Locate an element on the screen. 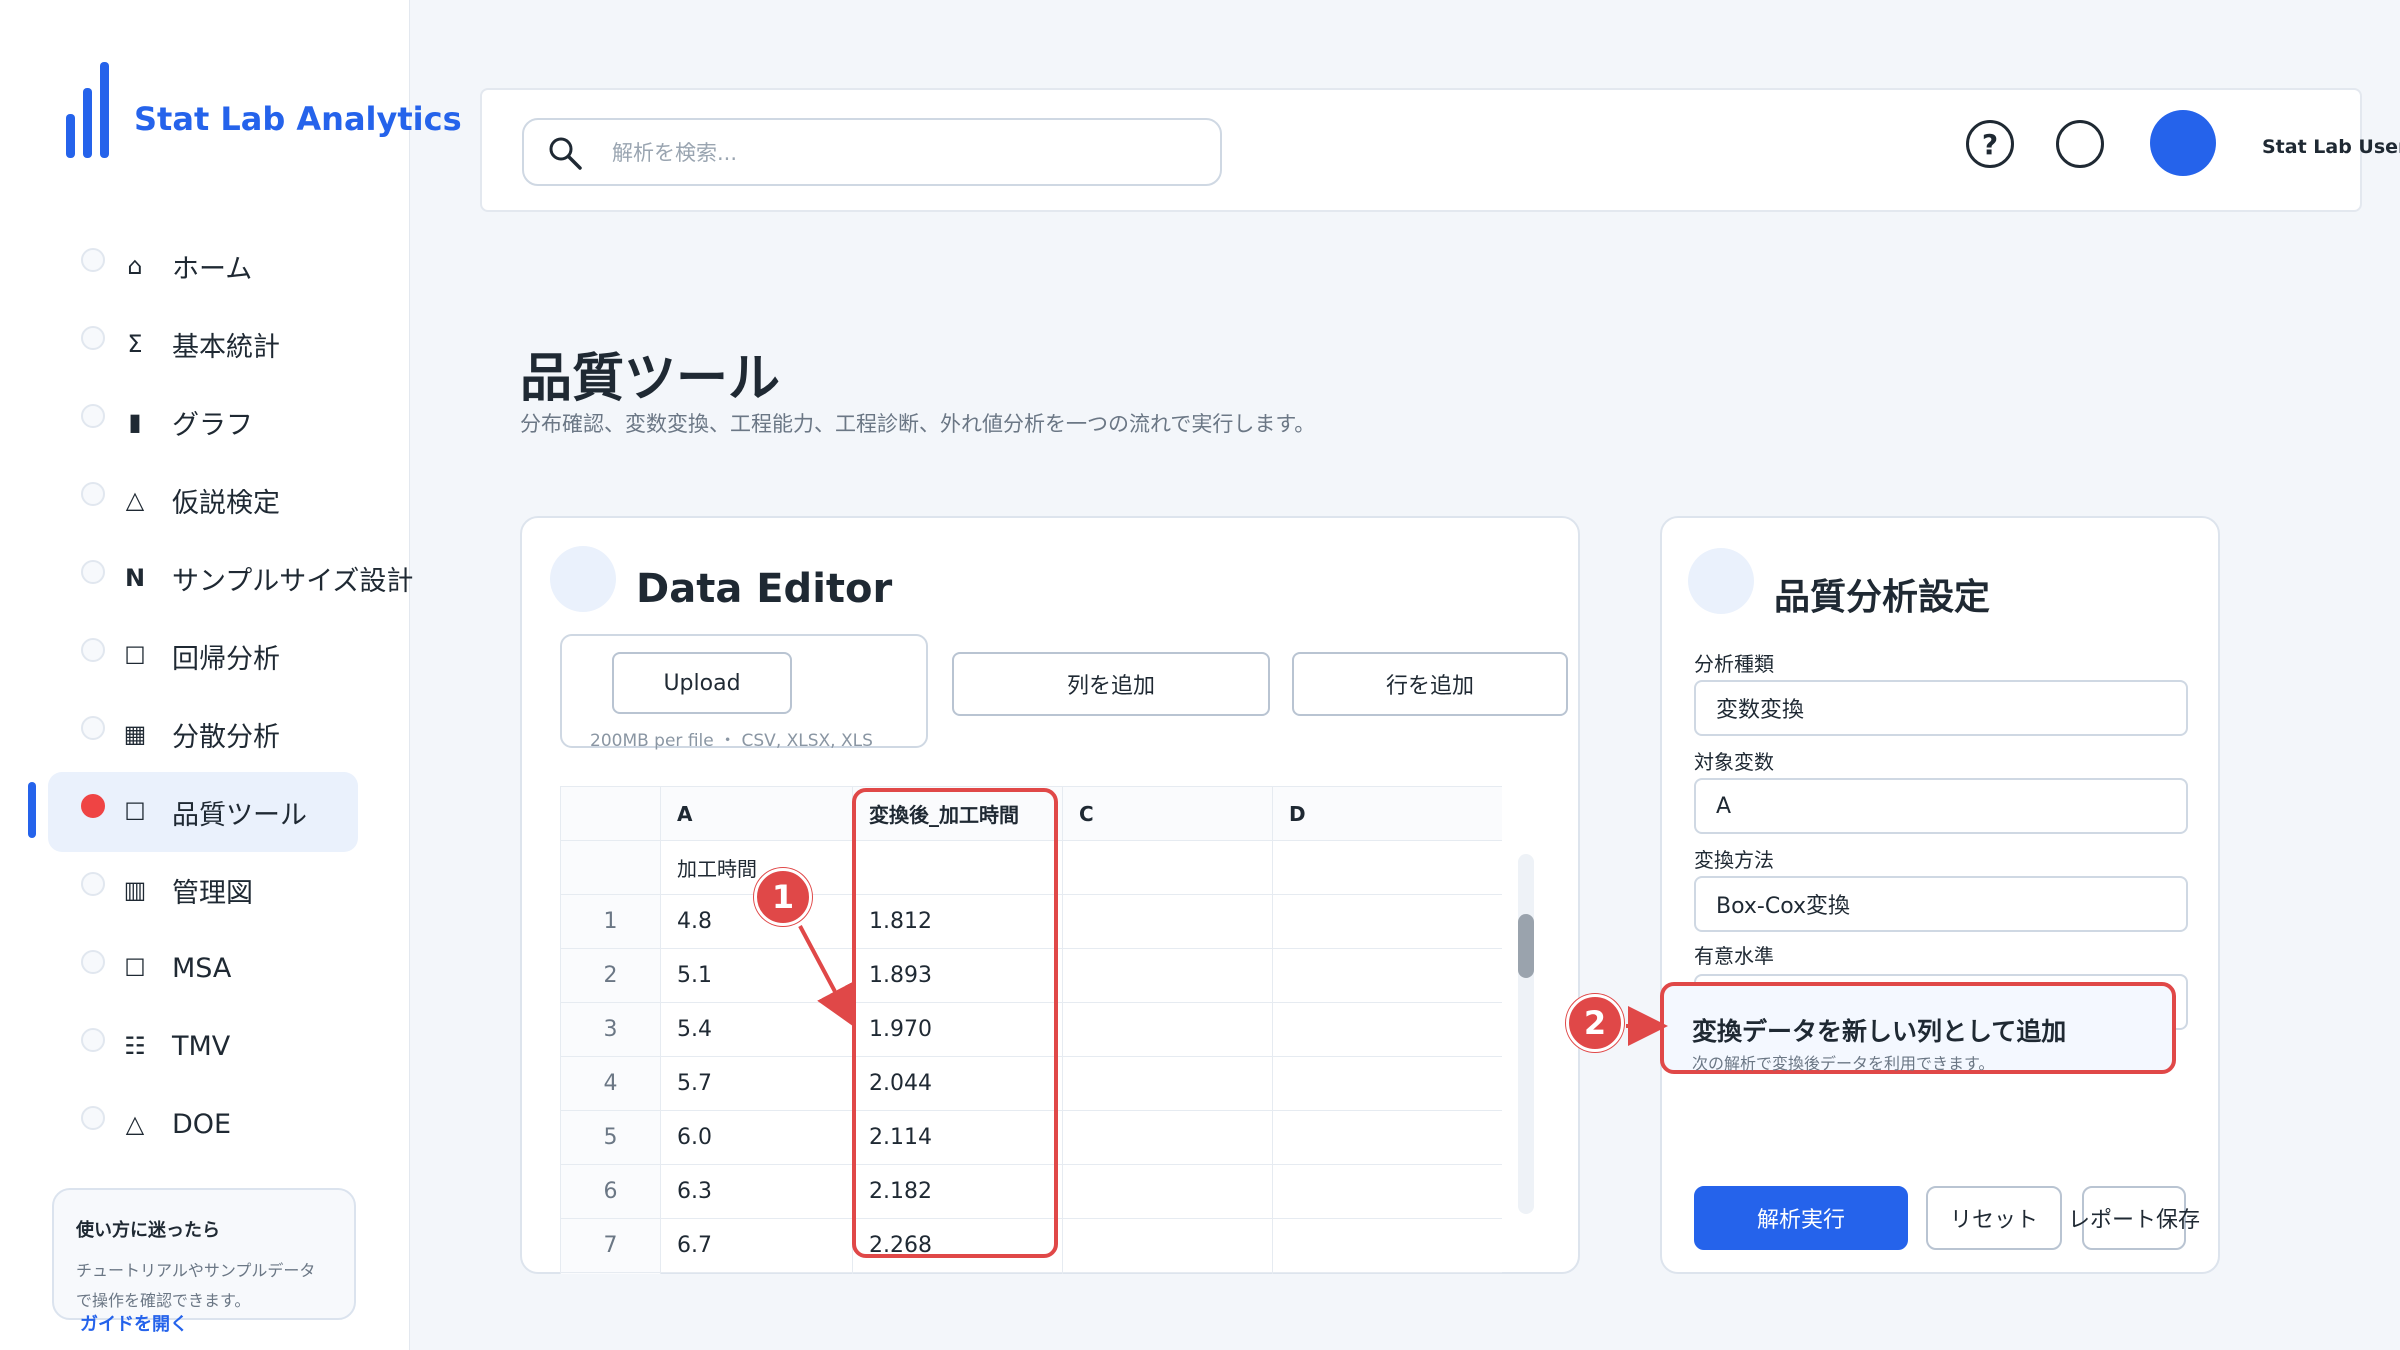 This screenshot has height=1350, width=2400. bar-icon: ▮ is located at coordinates (135, 422).